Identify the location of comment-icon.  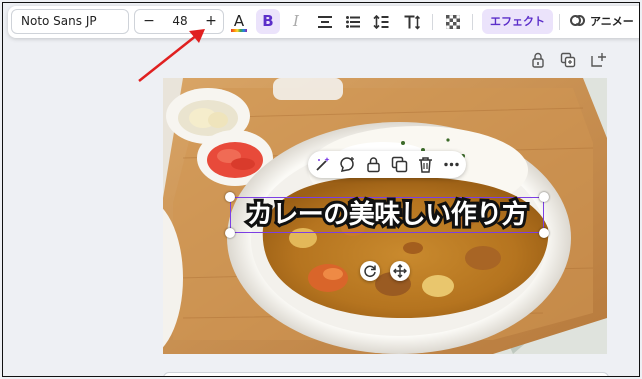
(347, 164).